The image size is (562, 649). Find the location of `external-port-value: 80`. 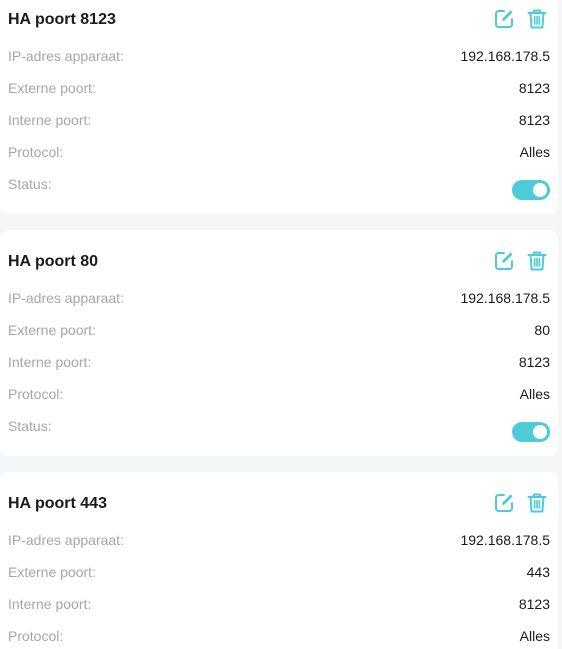

external-port-value: 80 is located at coordinates (542, 330).